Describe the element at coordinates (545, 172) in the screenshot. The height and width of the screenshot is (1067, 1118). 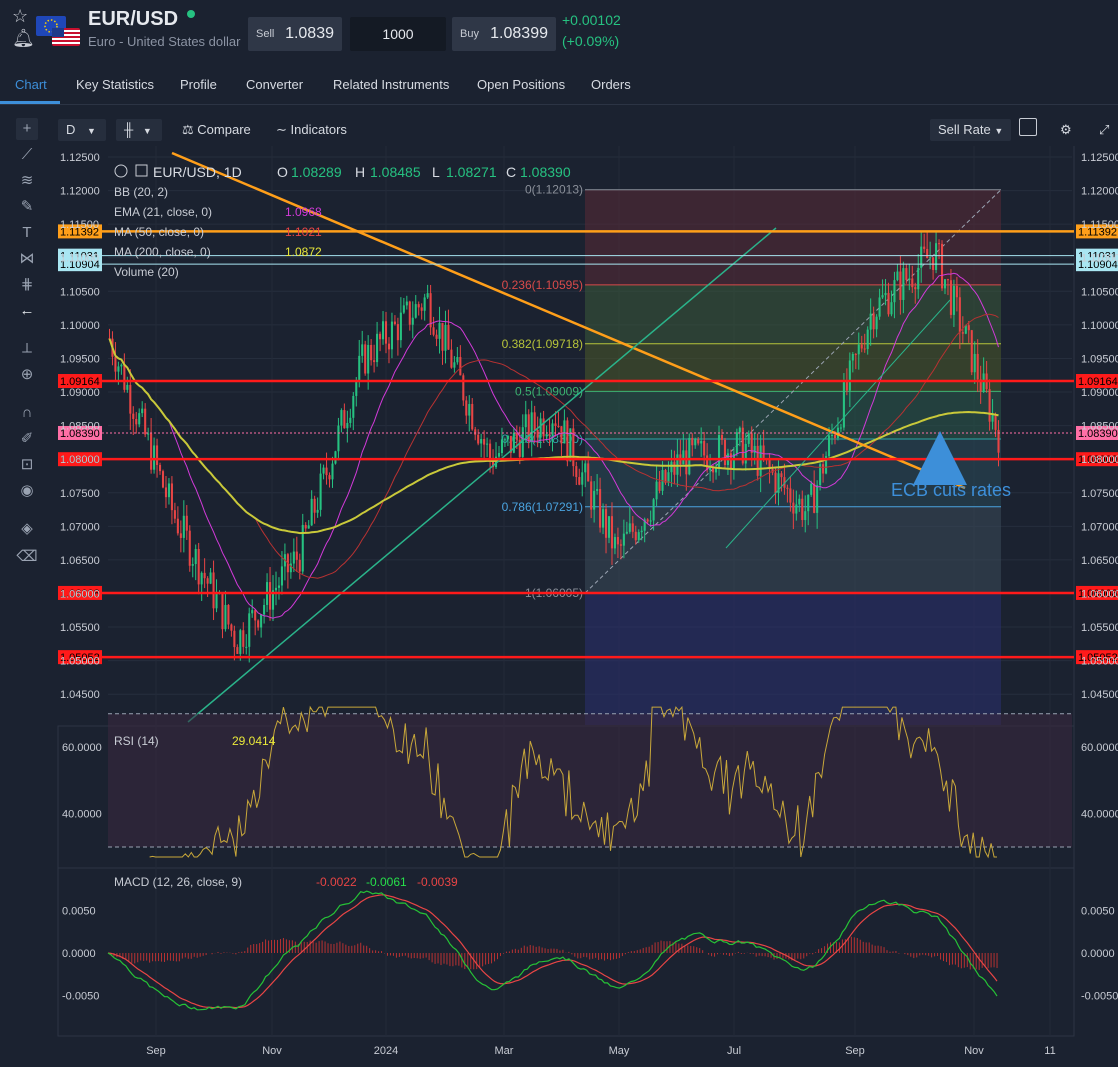
I see `legend-close: 1.08390` at that location.